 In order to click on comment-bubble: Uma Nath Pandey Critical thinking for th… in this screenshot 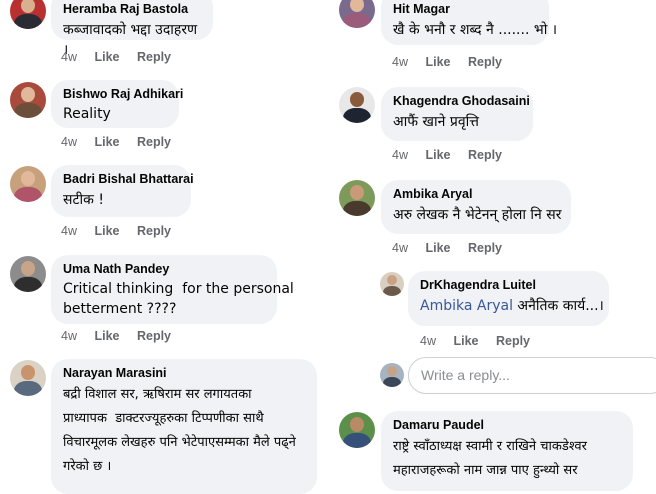, I will do `click(172, 289)`.